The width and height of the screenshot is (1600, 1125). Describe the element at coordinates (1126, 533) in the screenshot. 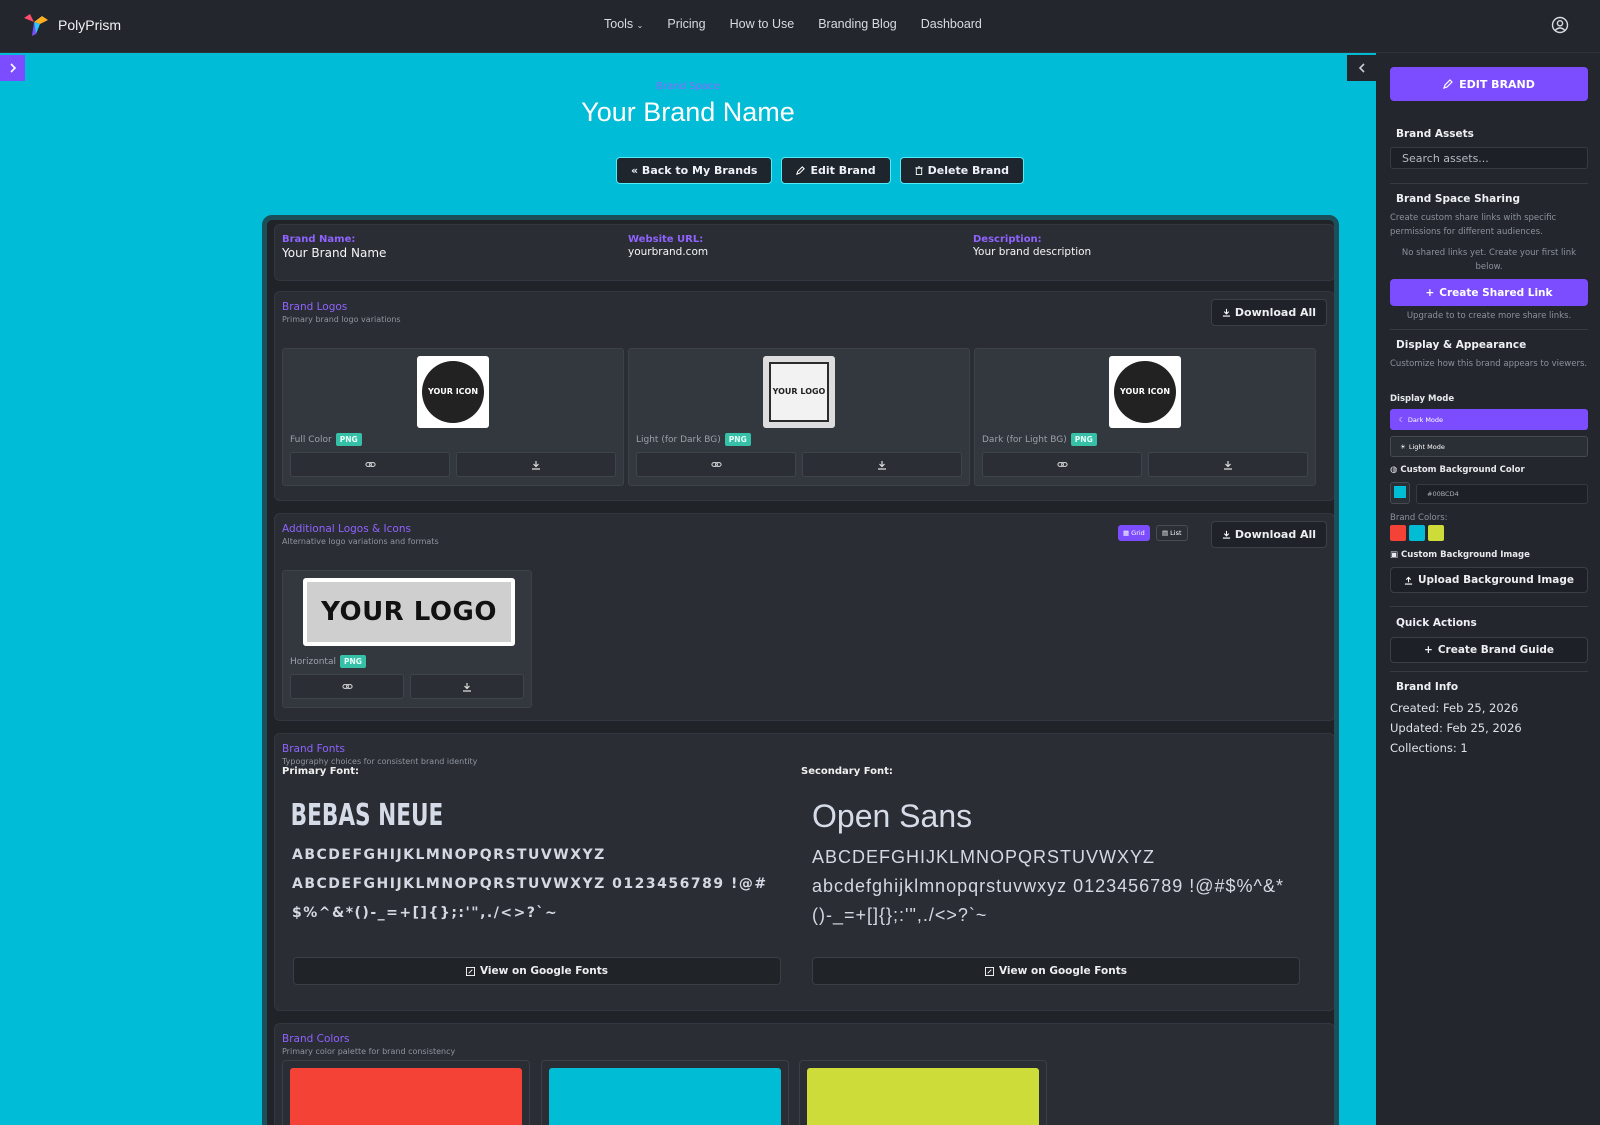

I see `grid-icon: ▦` at that location.